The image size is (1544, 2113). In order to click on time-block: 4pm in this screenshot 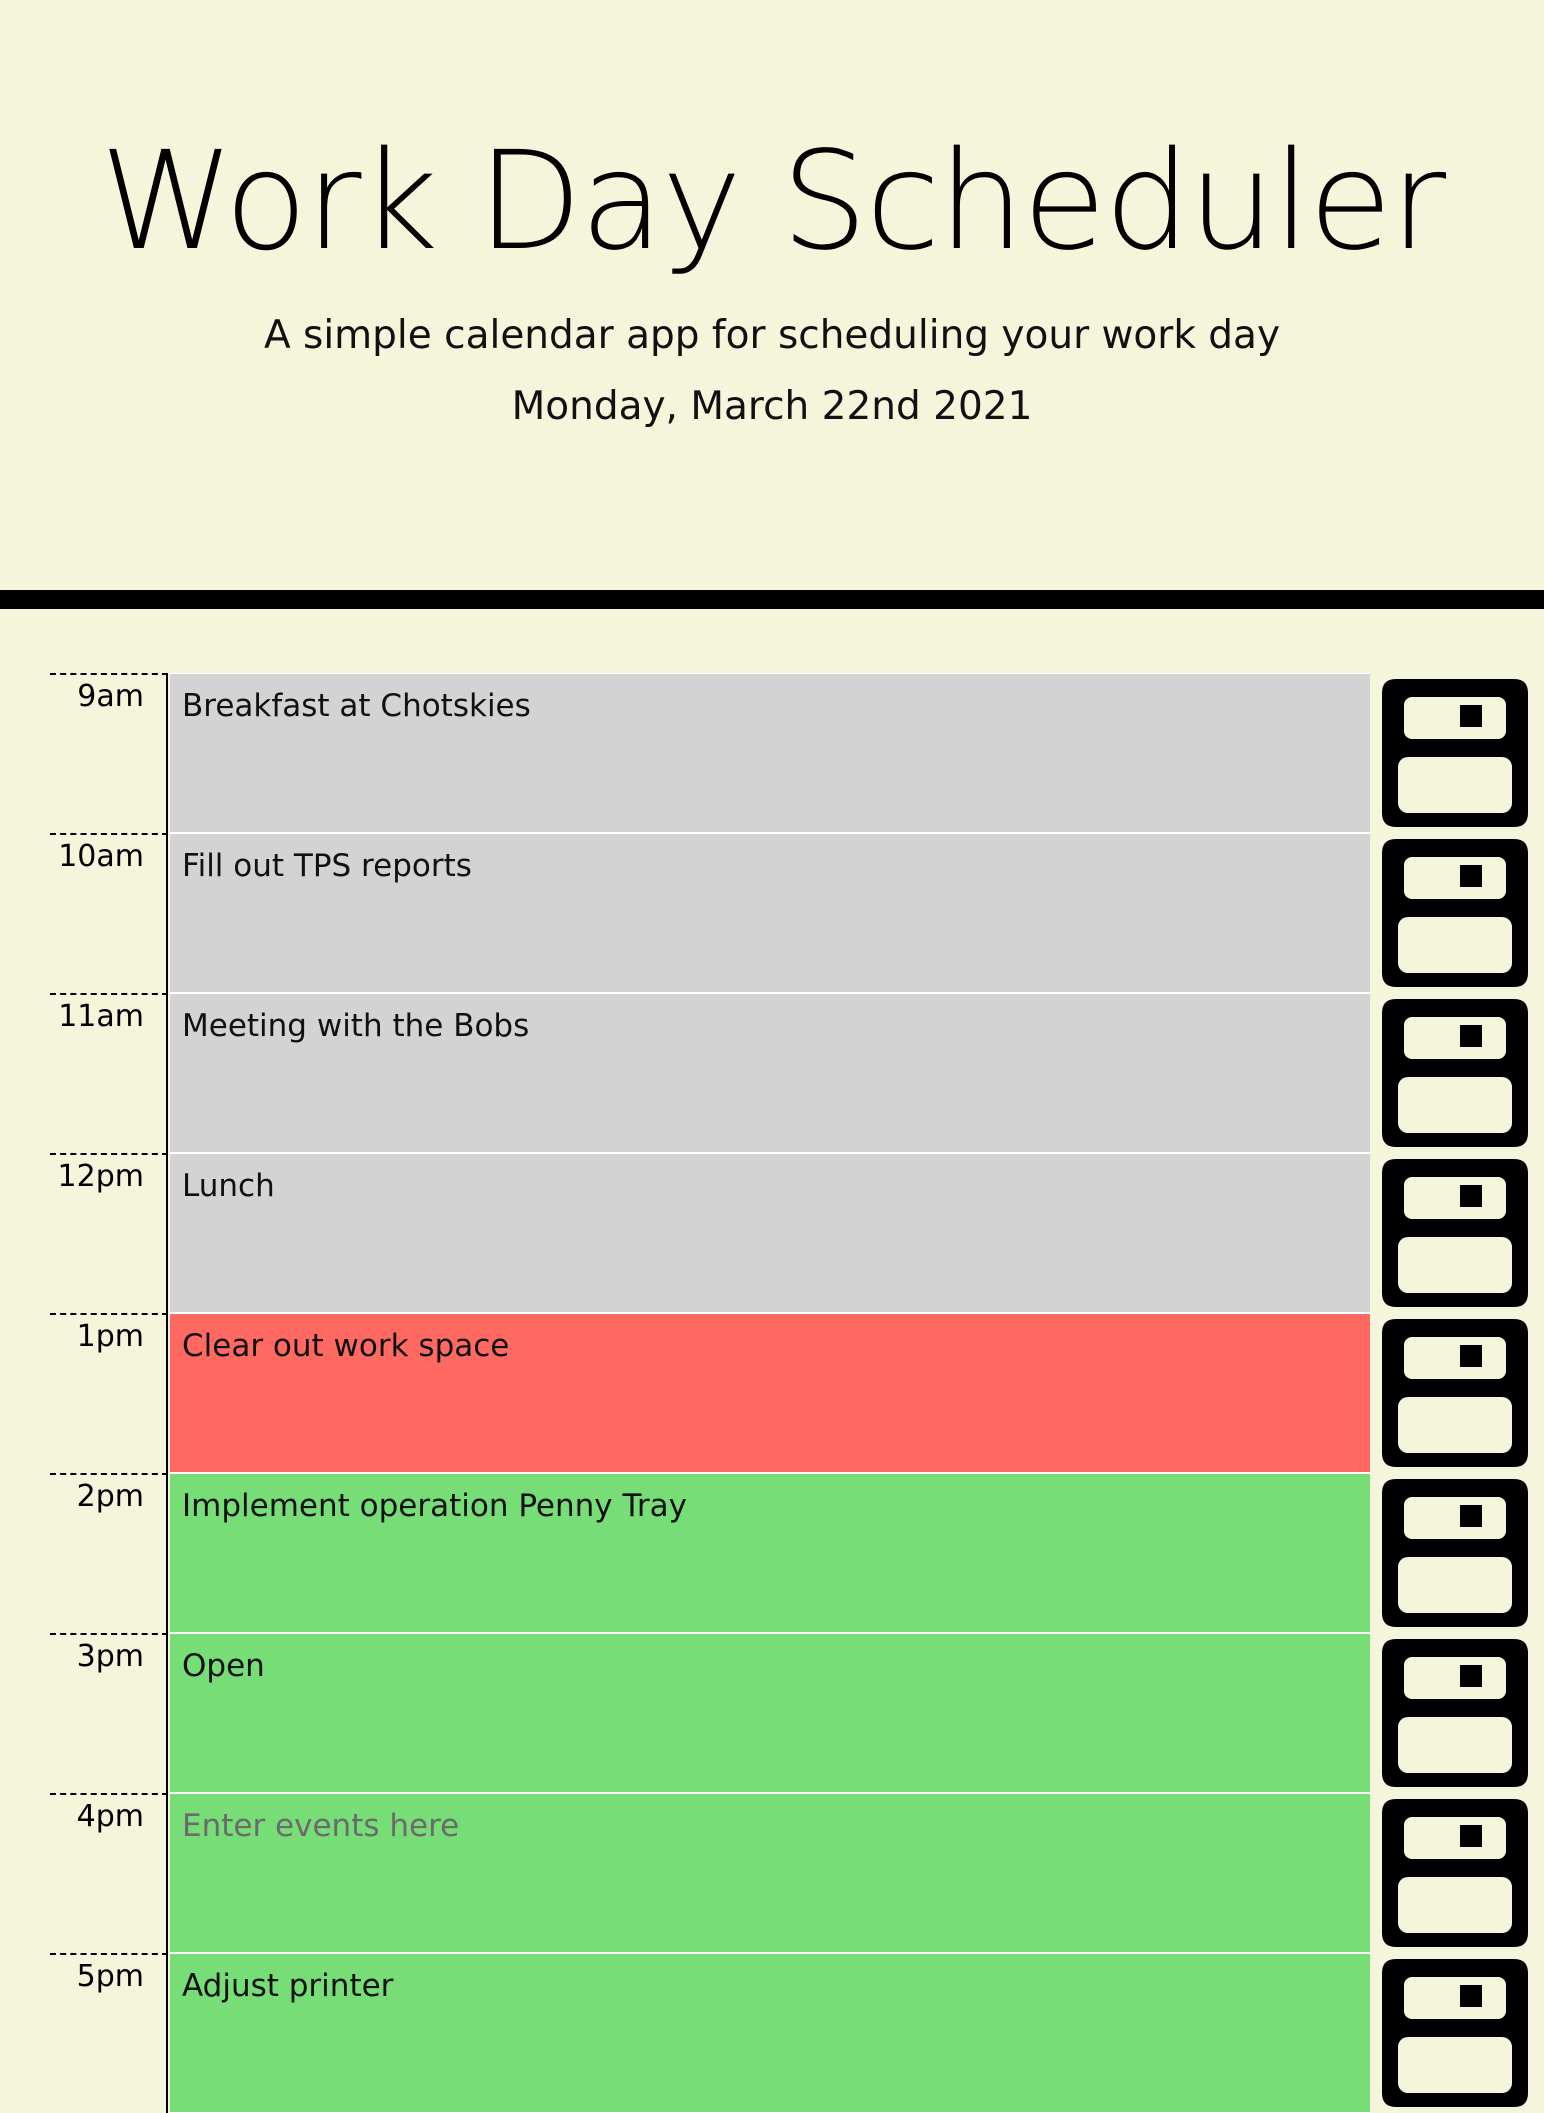, I will do `click(772, 1873)`.